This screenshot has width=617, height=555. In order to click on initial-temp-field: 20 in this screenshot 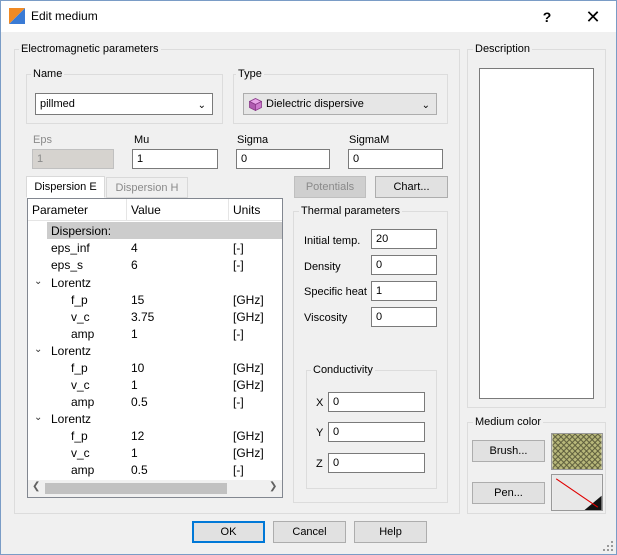, I will do `click(404, 239)`.